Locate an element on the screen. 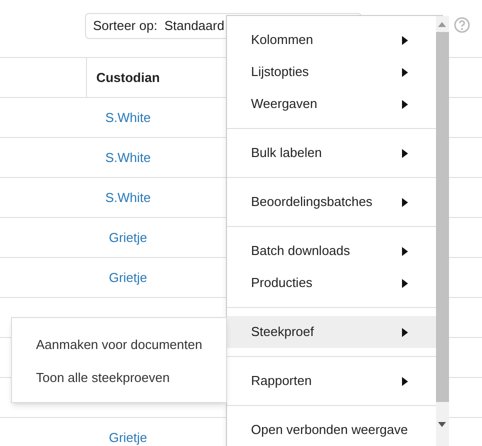  menu-item: Open verbonden weergave is located at coordinates (331, 430).